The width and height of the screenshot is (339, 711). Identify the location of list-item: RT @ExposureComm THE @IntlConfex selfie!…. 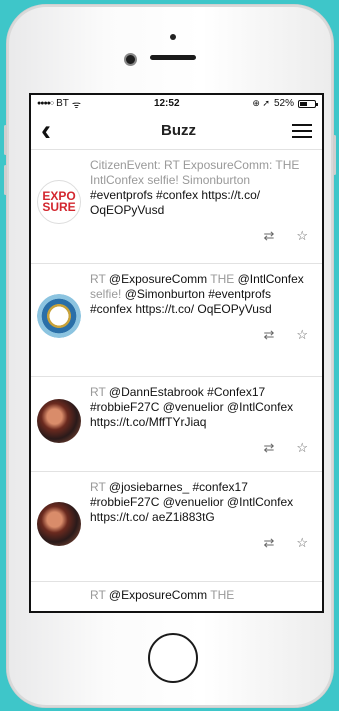
(176, 320).